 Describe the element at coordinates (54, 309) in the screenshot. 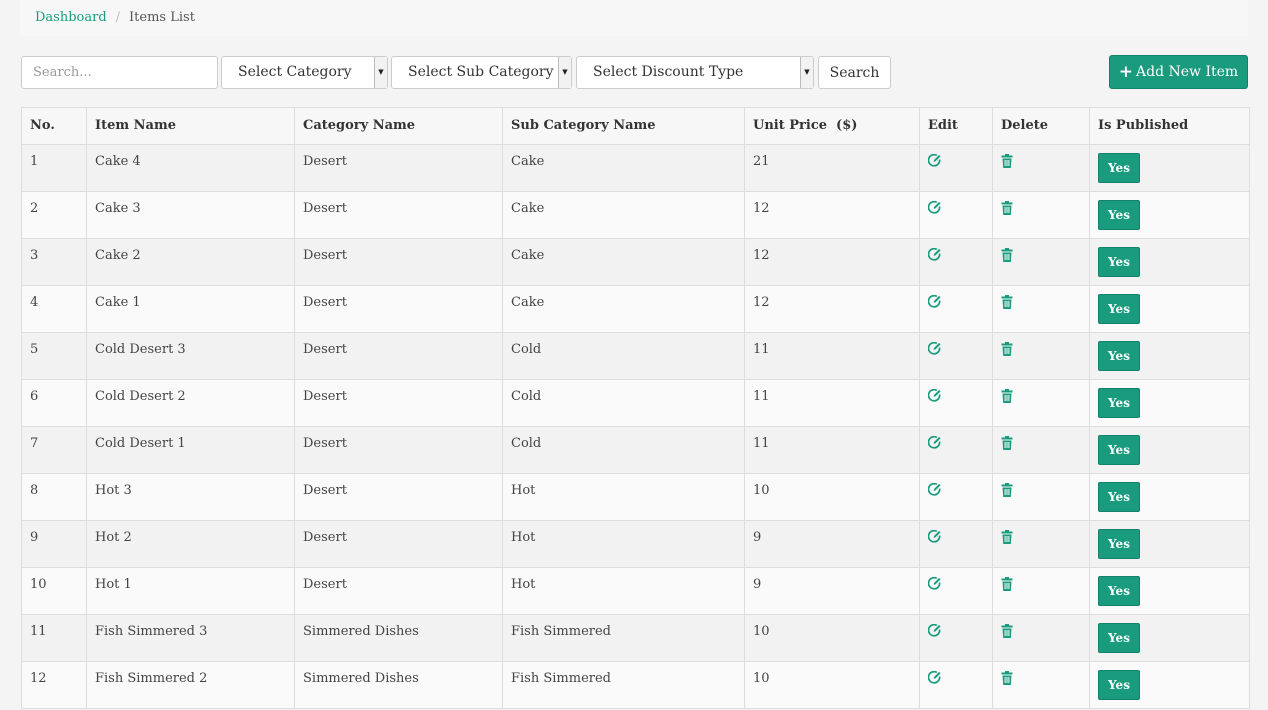

I see `cell-no: 4` at that location.